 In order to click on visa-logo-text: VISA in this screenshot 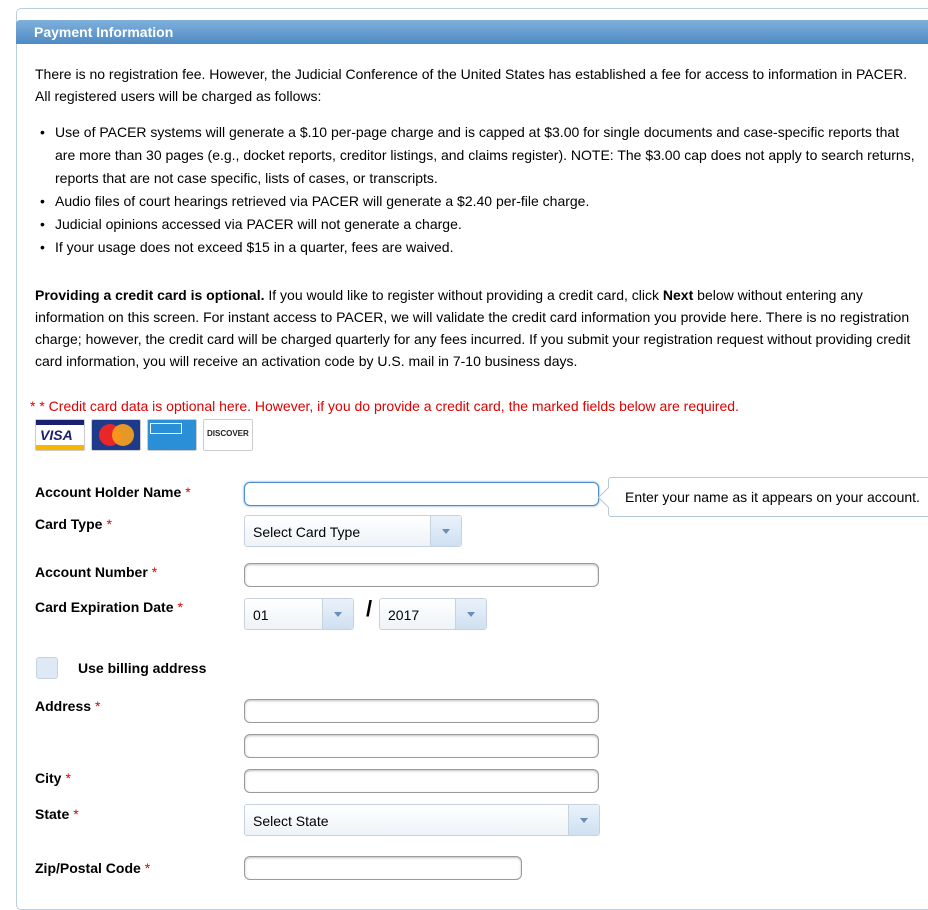, I will do `click(56, 435)`.